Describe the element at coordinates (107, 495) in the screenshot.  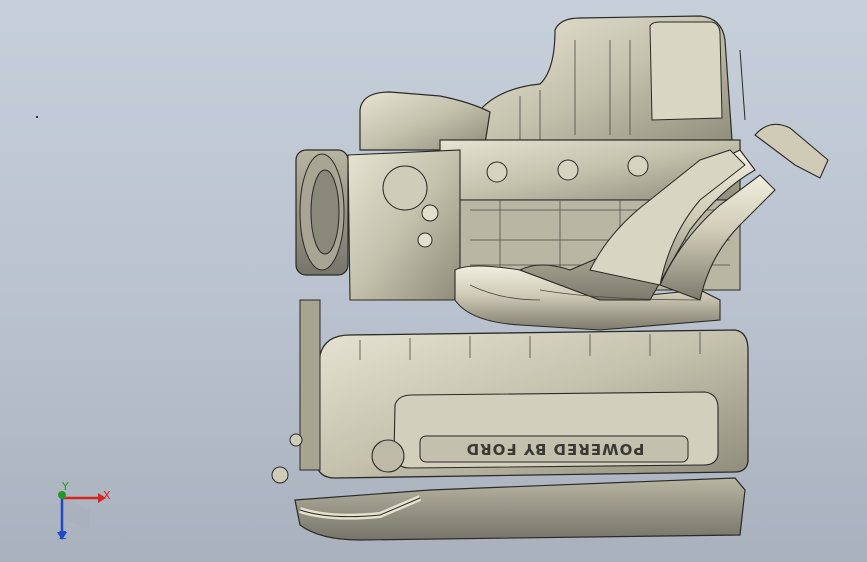
I see `x-axis-label: X` at that location.